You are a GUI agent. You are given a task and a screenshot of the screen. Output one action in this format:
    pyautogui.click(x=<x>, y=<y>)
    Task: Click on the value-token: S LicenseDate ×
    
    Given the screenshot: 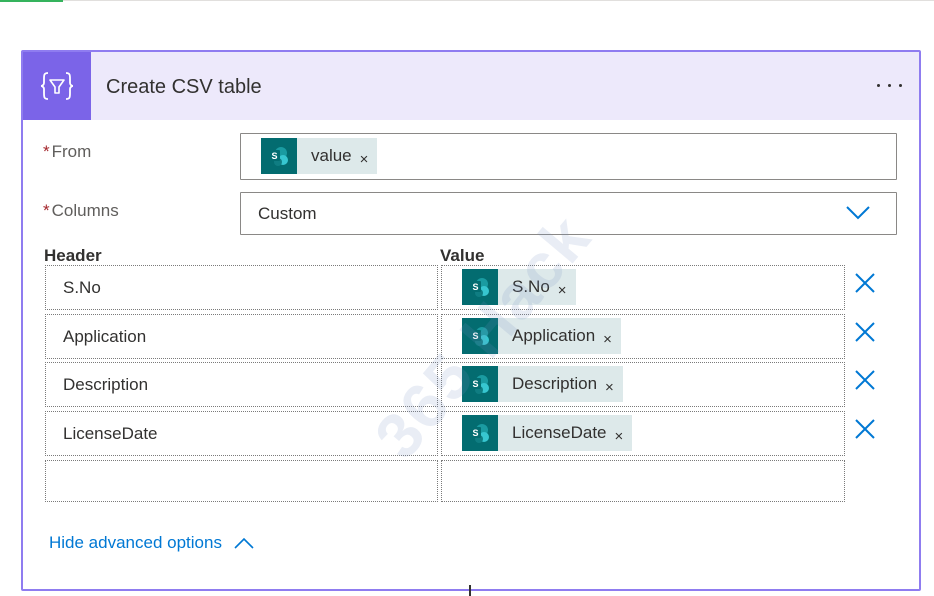 What is the action you would take?
    pyautogui.click(x=547, y=433)
    